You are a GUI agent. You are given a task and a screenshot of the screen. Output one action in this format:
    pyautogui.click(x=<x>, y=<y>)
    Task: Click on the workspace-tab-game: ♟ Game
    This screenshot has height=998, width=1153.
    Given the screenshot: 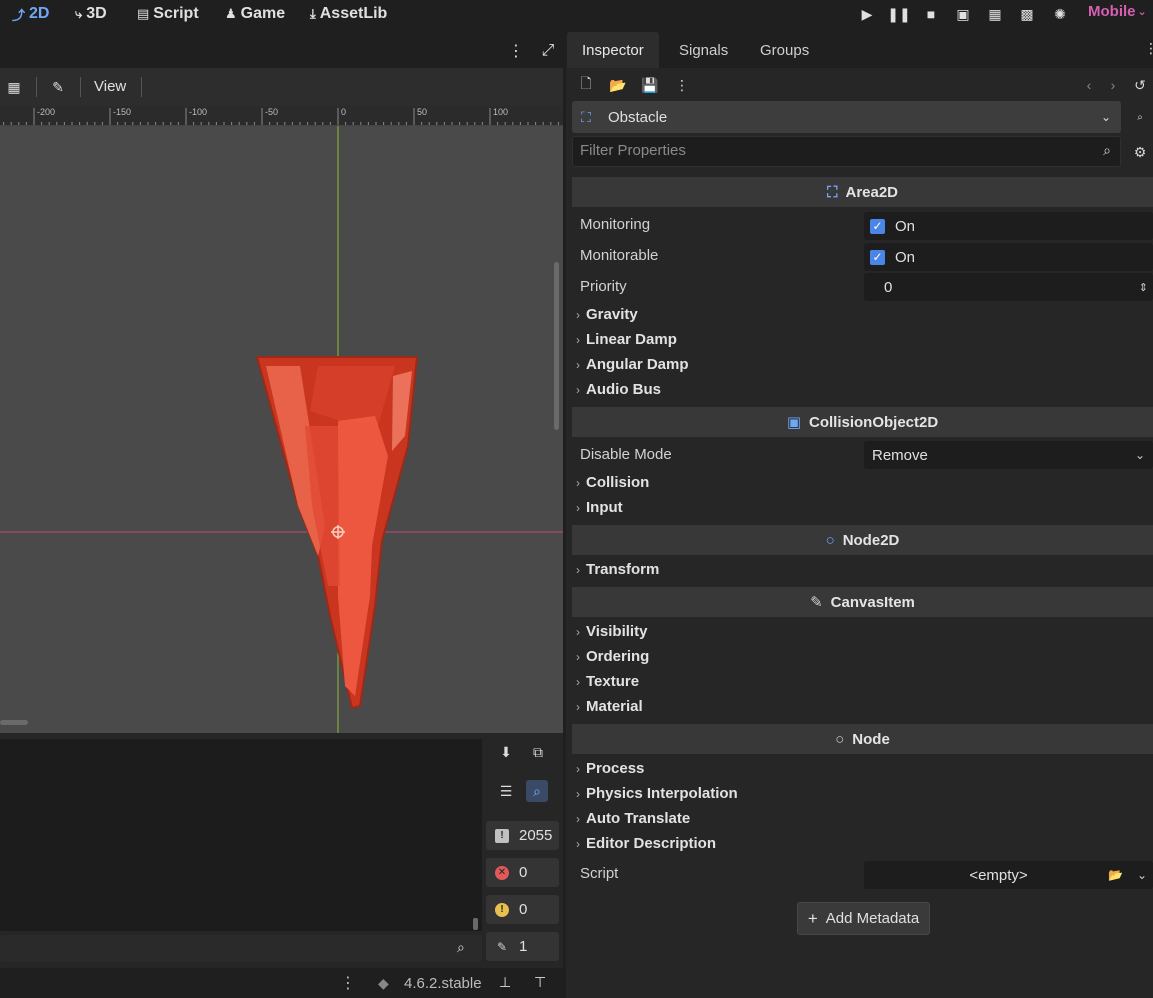 What is the action you would take?
    pyautogui.click(x=255, y=14)
    